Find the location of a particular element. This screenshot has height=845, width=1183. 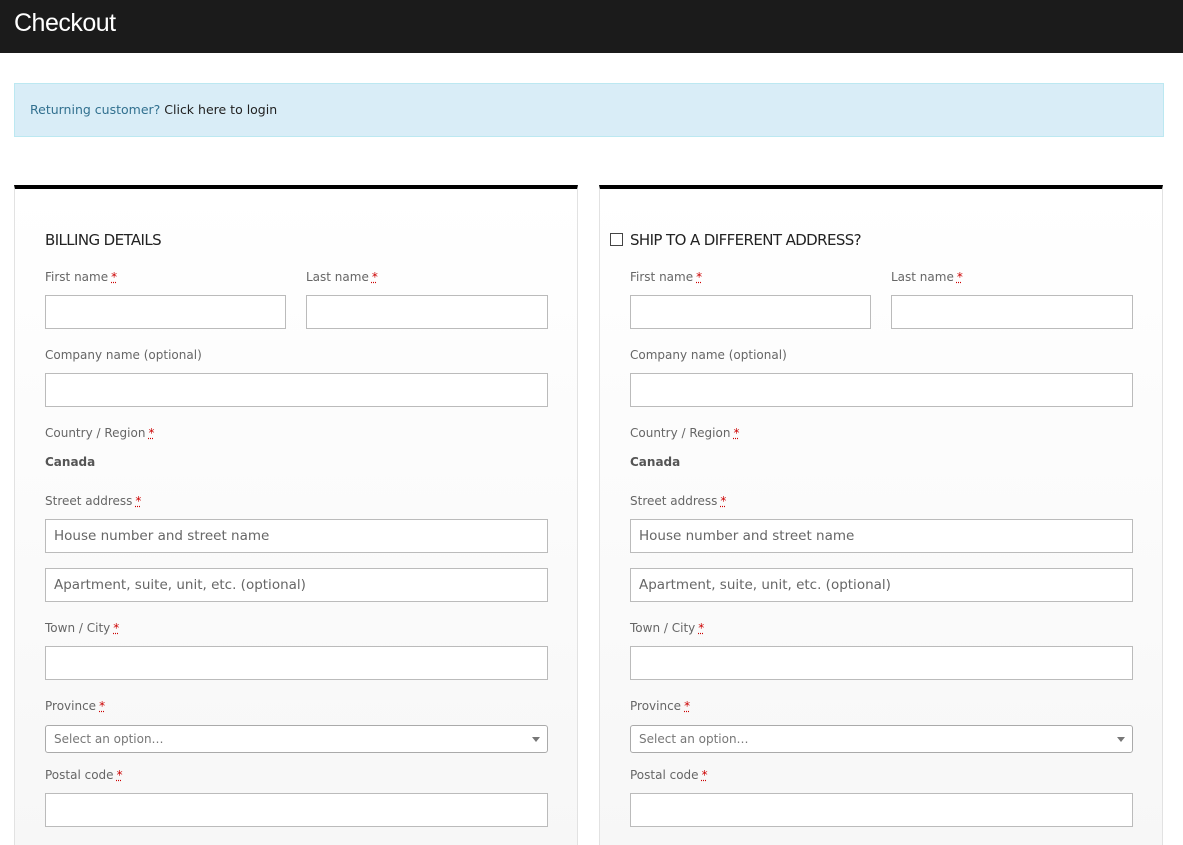

billing-apartment-input is located at coordinates (296, 585).